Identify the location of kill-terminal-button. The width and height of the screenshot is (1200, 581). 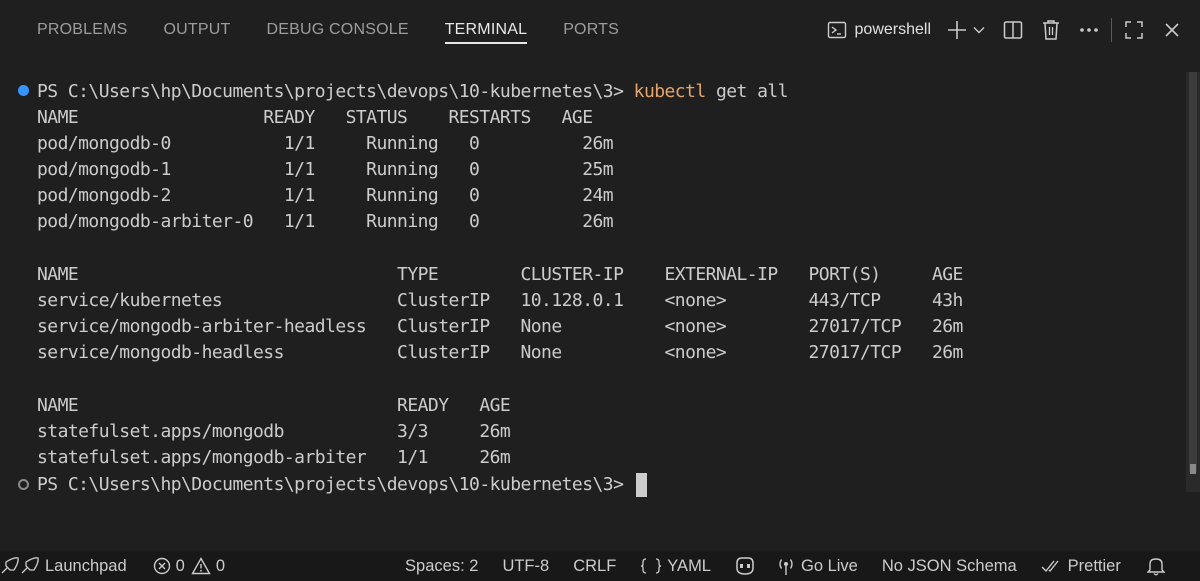
(1051, 30).